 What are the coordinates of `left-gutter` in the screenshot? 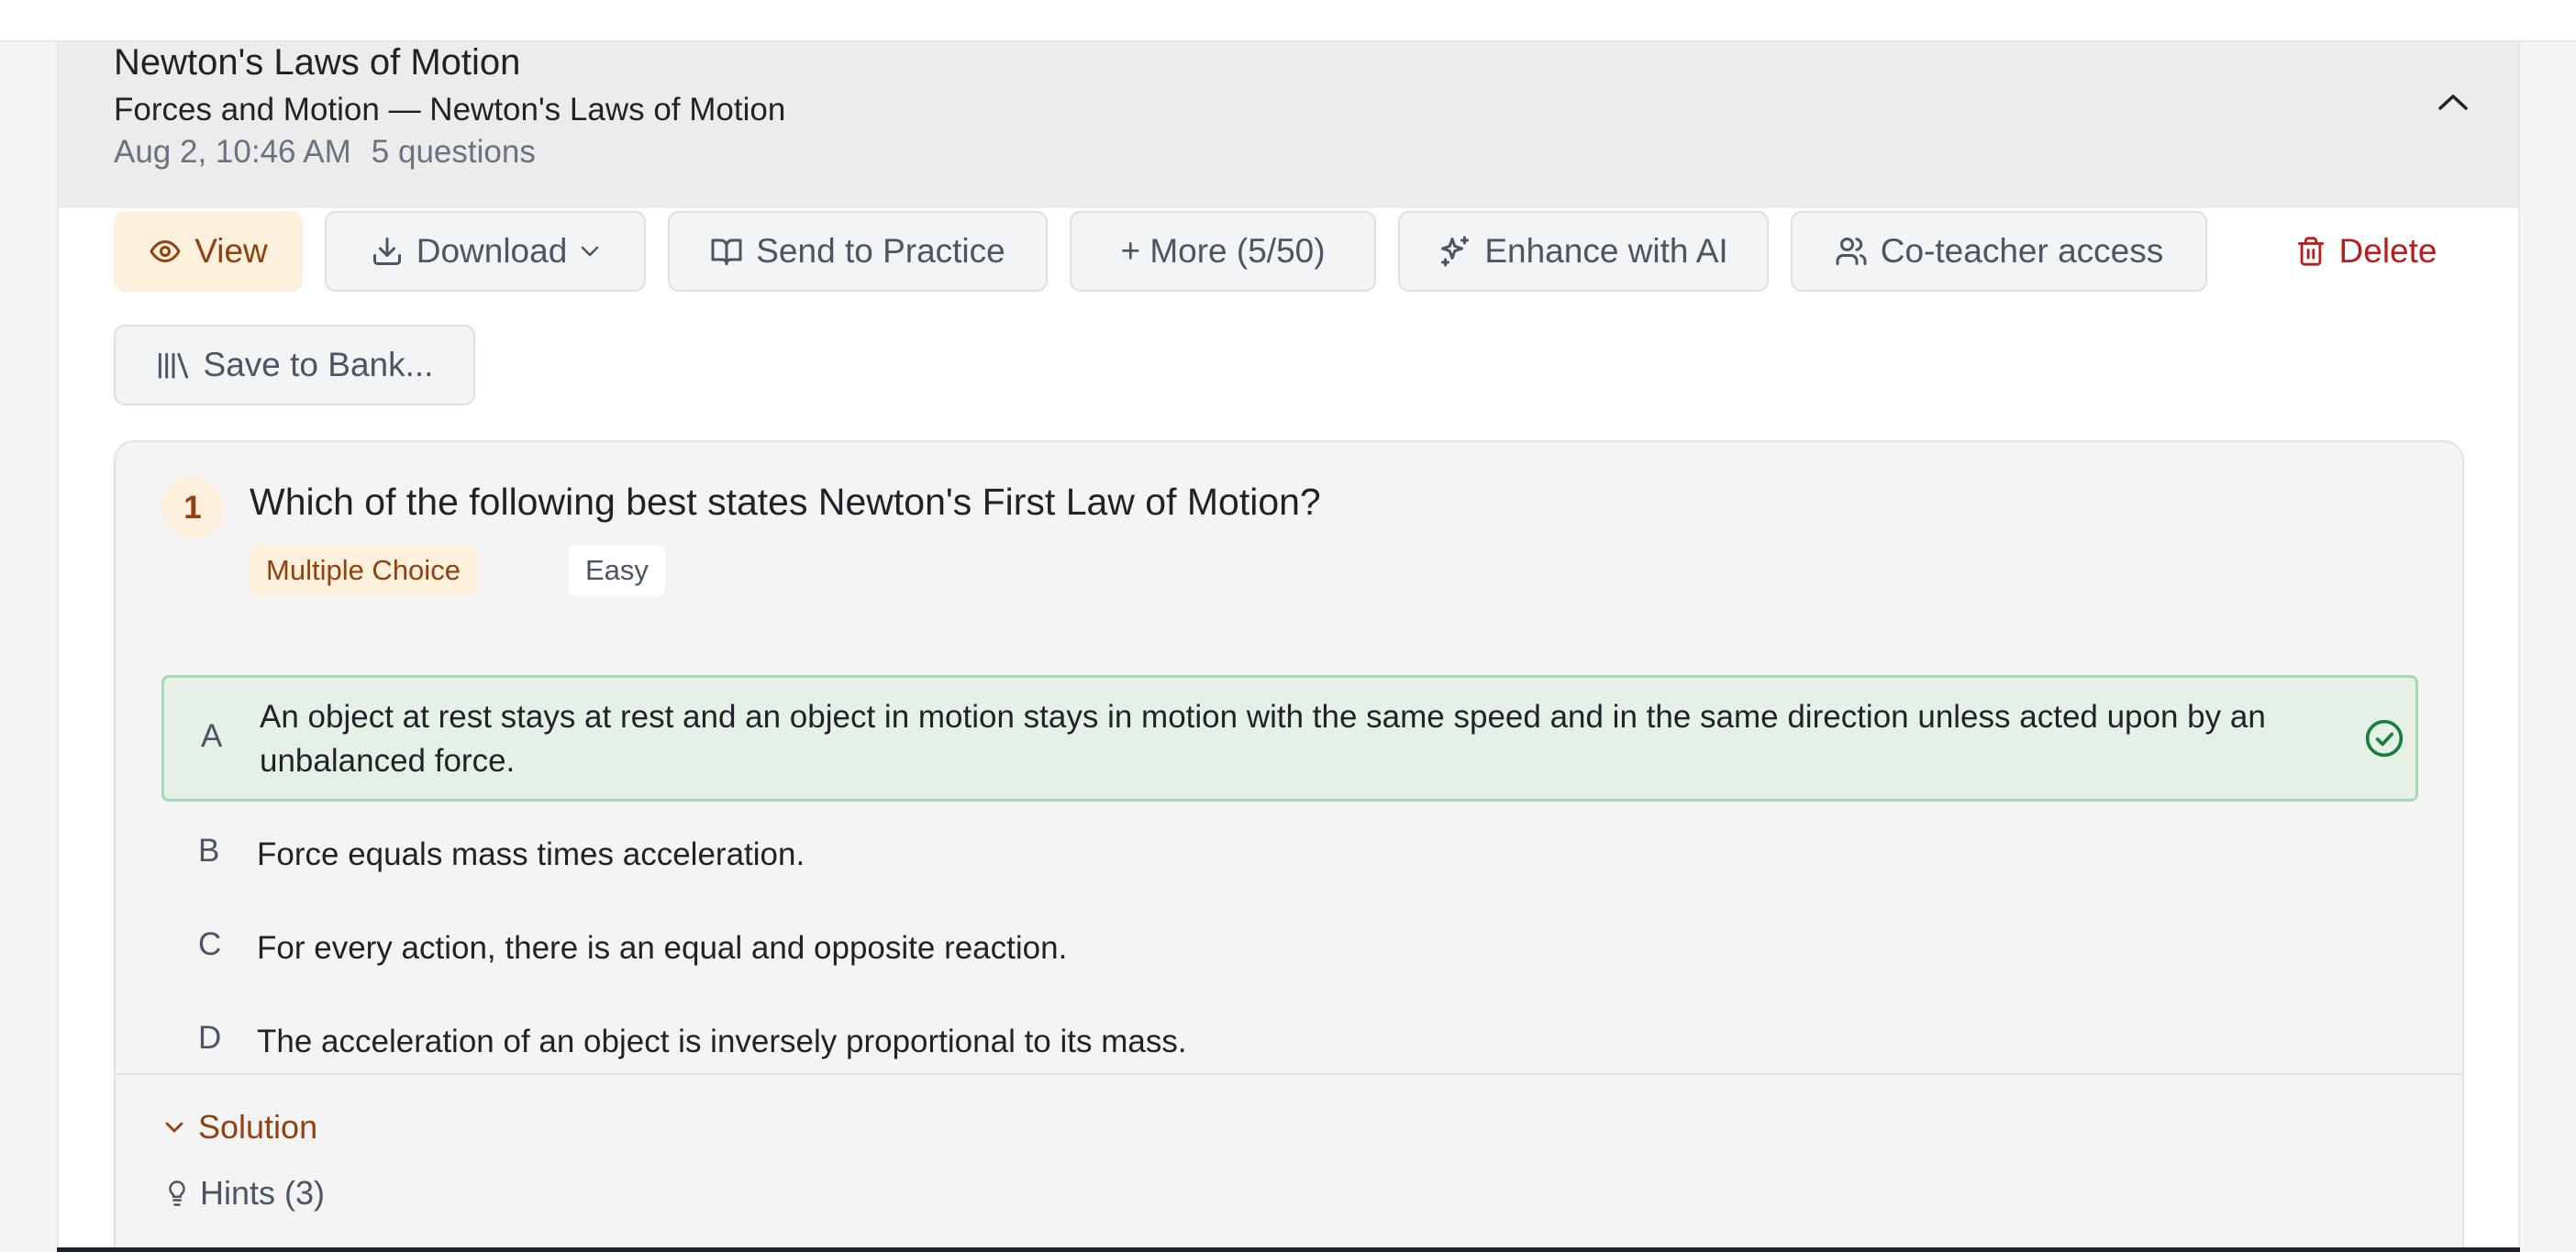 It's located at (28, 647).